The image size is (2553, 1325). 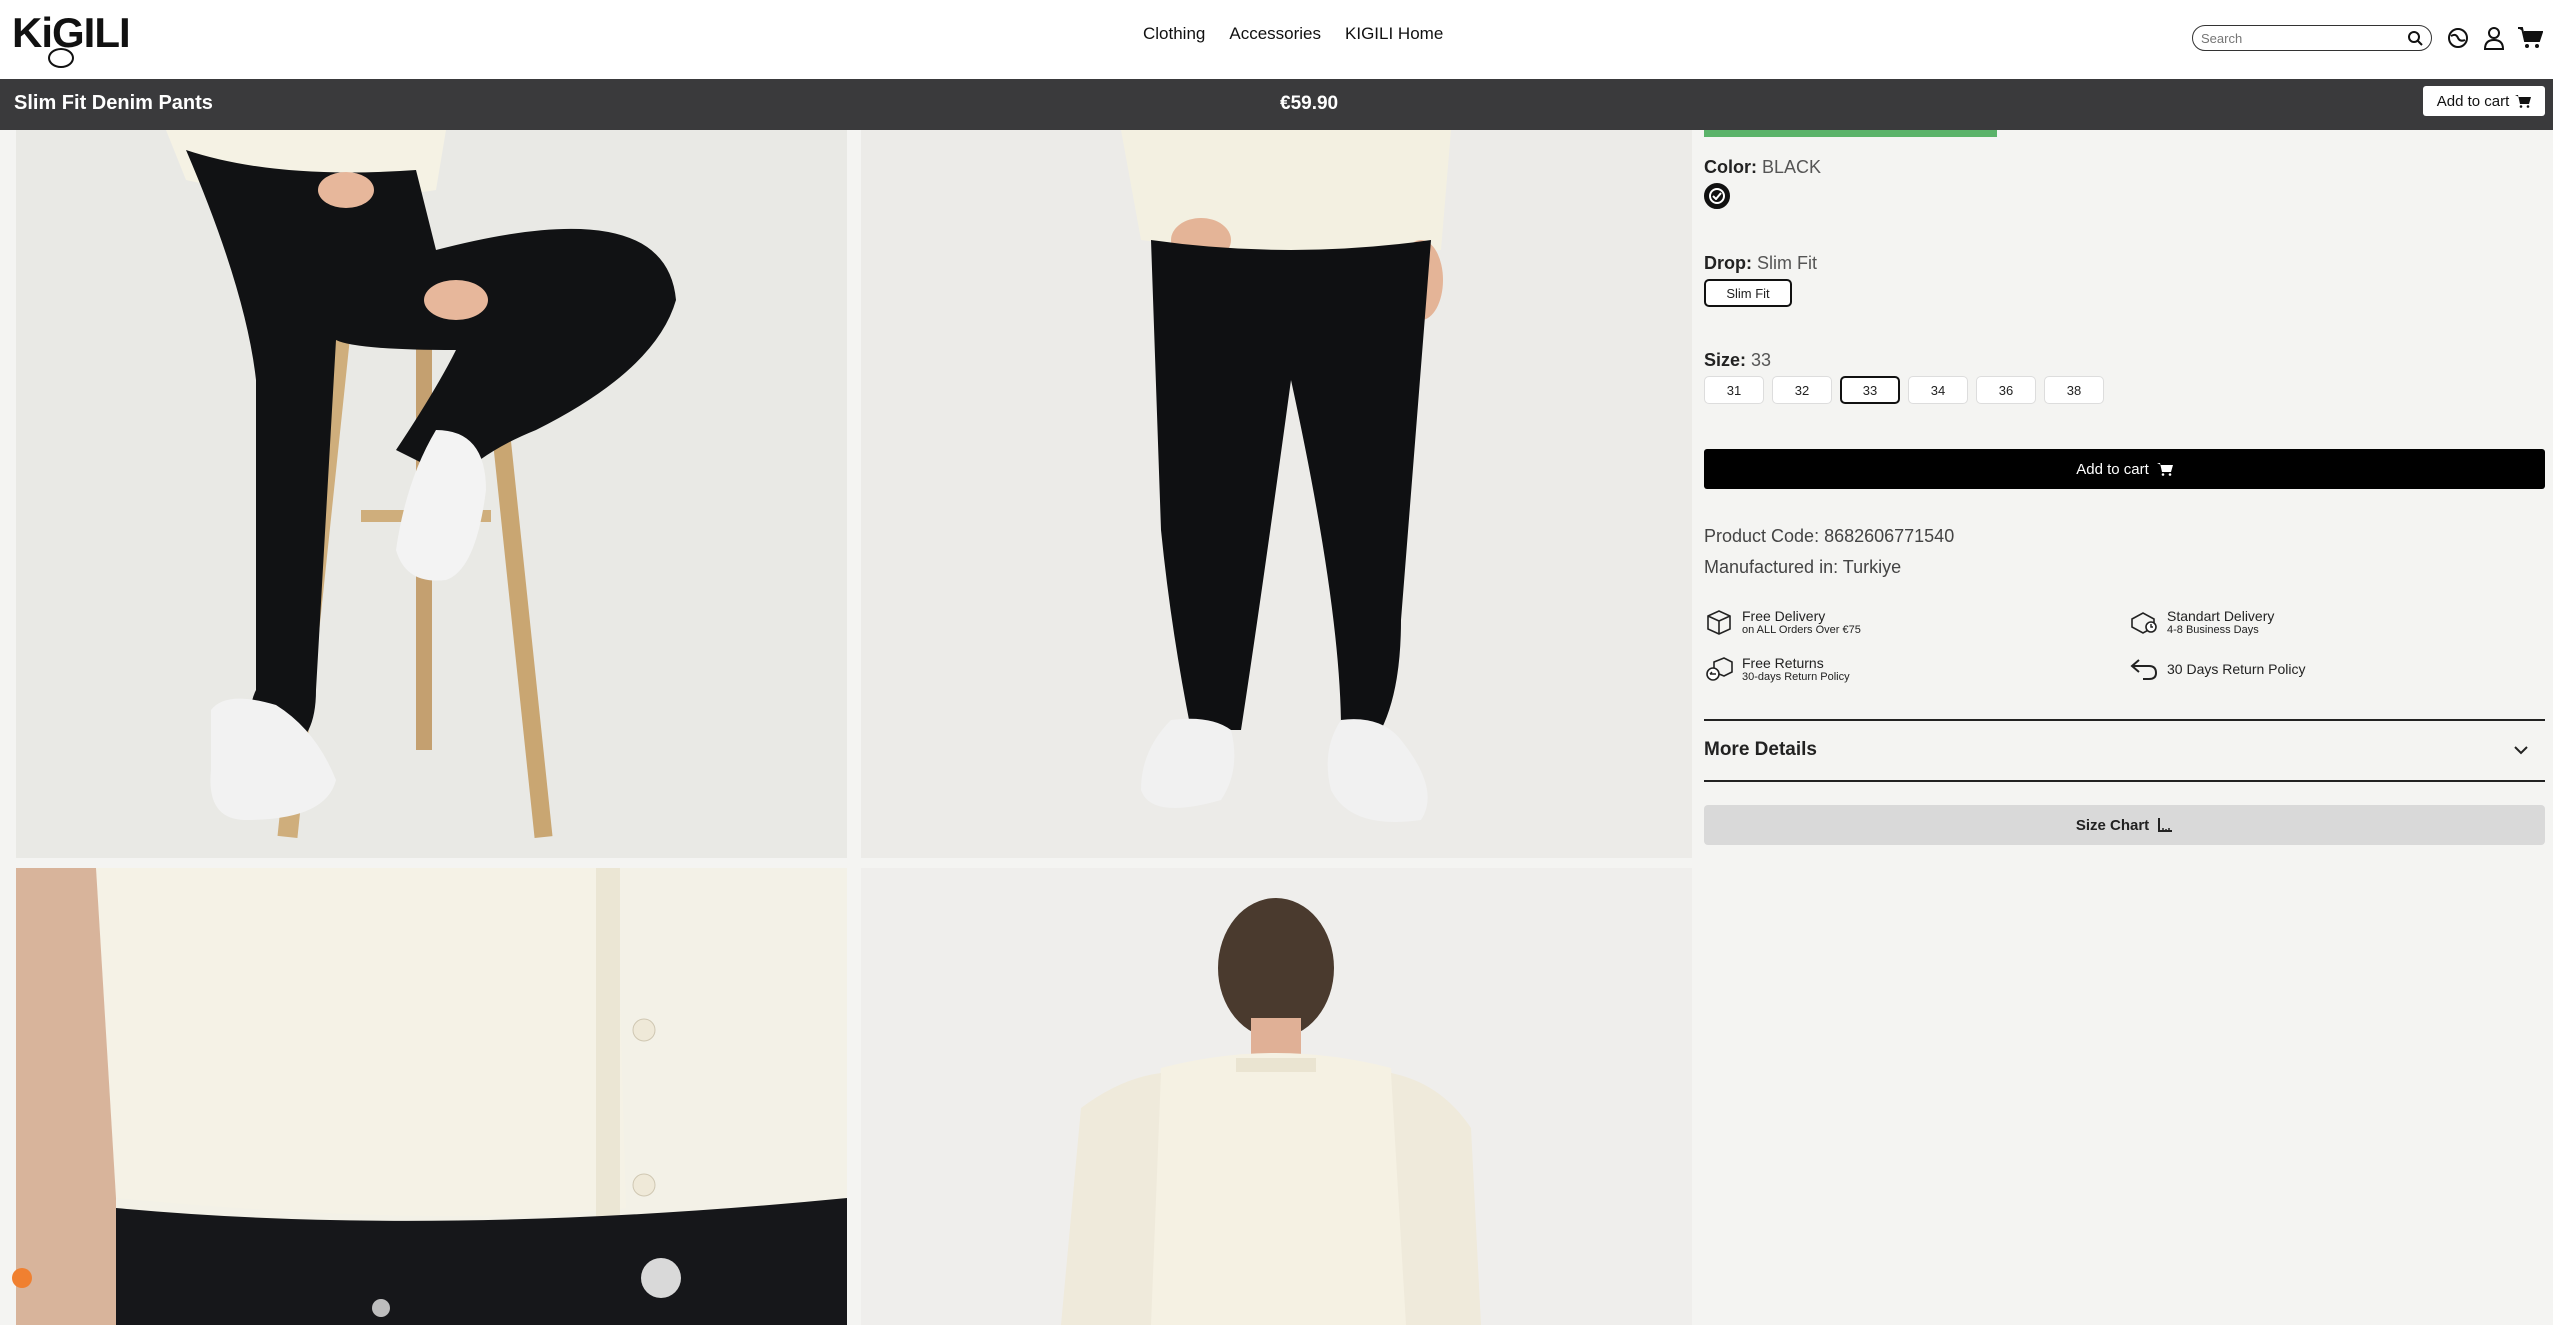 I want to click on feature-title: Free Returns, so click(x=1783, y=663).